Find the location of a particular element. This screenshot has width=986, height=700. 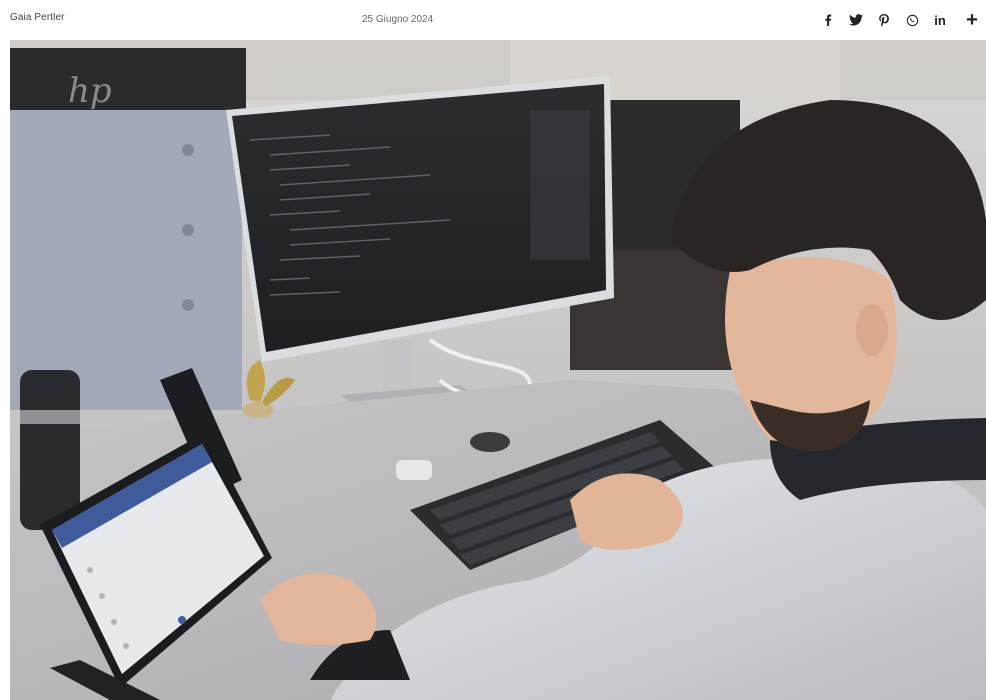

water-bottle is located at coordinates (50, 450).